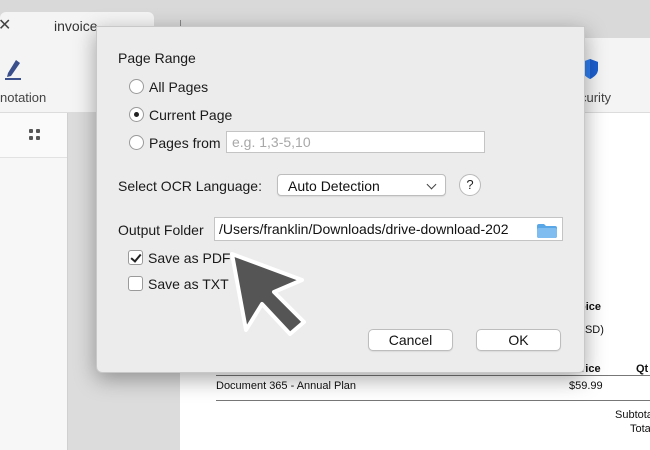  Describe the element at coordinates (13, 70) in the screenshot. I see `pen-icon` at that location.